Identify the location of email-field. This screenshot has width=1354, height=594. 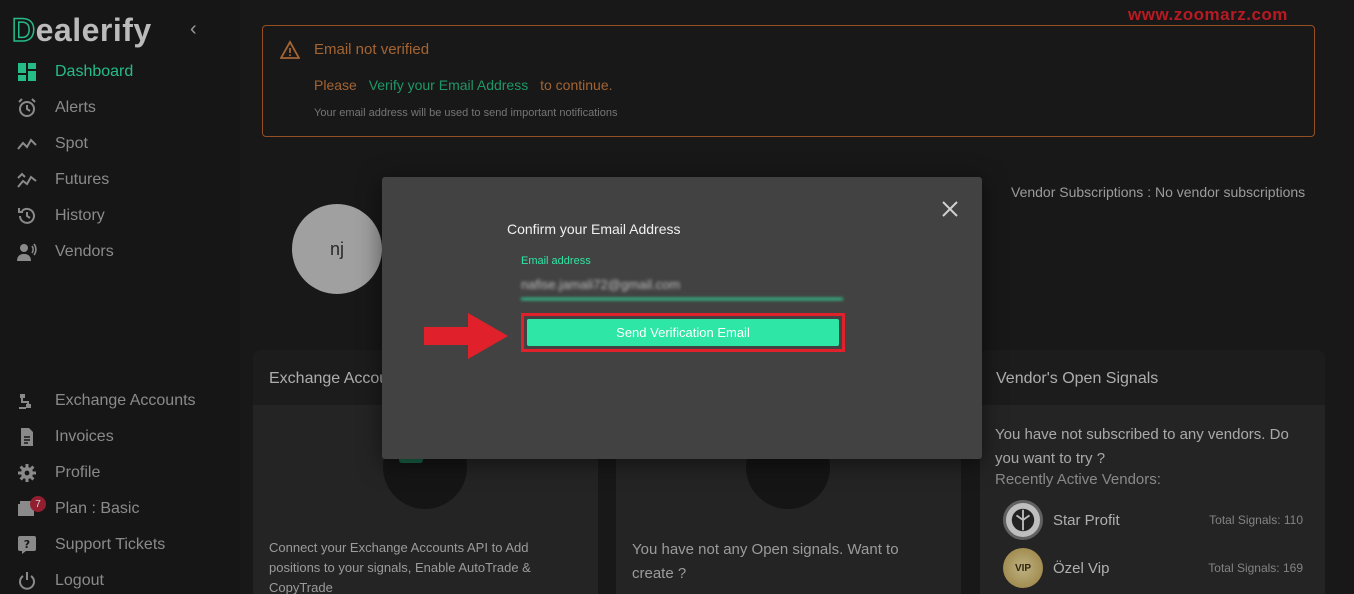
(682, 285).